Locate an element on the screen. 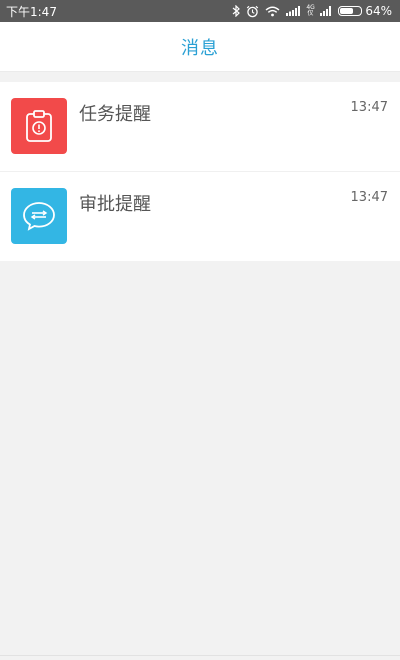 The width and height of the screenshot is (400, 660). status-time: 下午1:47 is located at coordinates (31, 11).